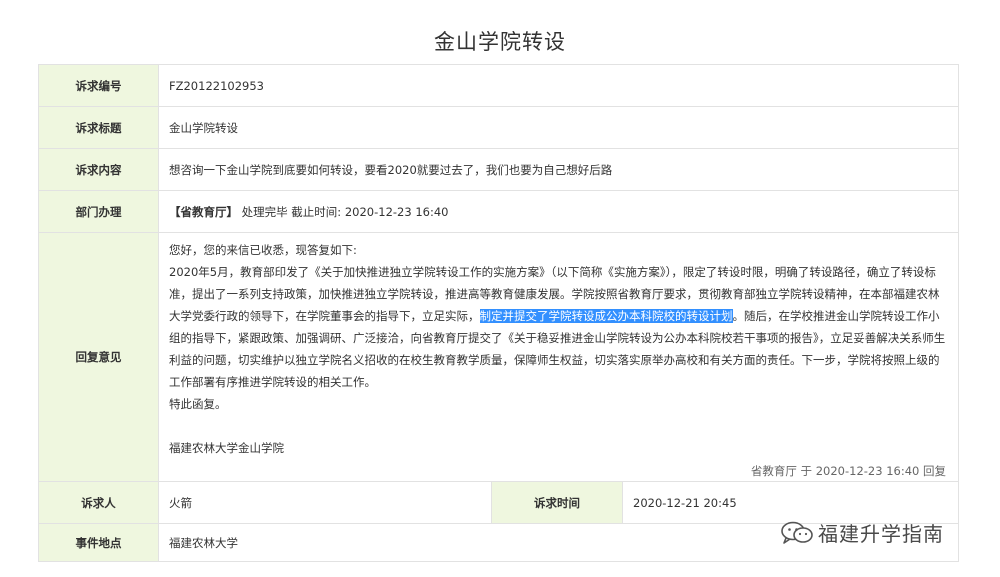  I want to click on reply-signature: 福建农林大学金山学院, so click(226, 448).